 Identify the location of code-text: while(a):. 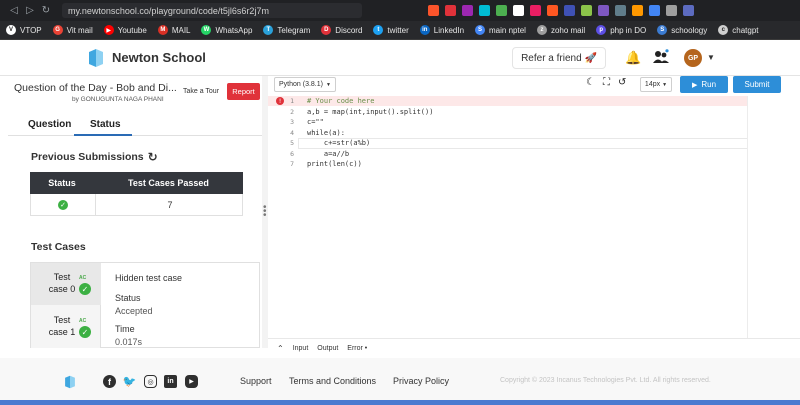
(326, 133).